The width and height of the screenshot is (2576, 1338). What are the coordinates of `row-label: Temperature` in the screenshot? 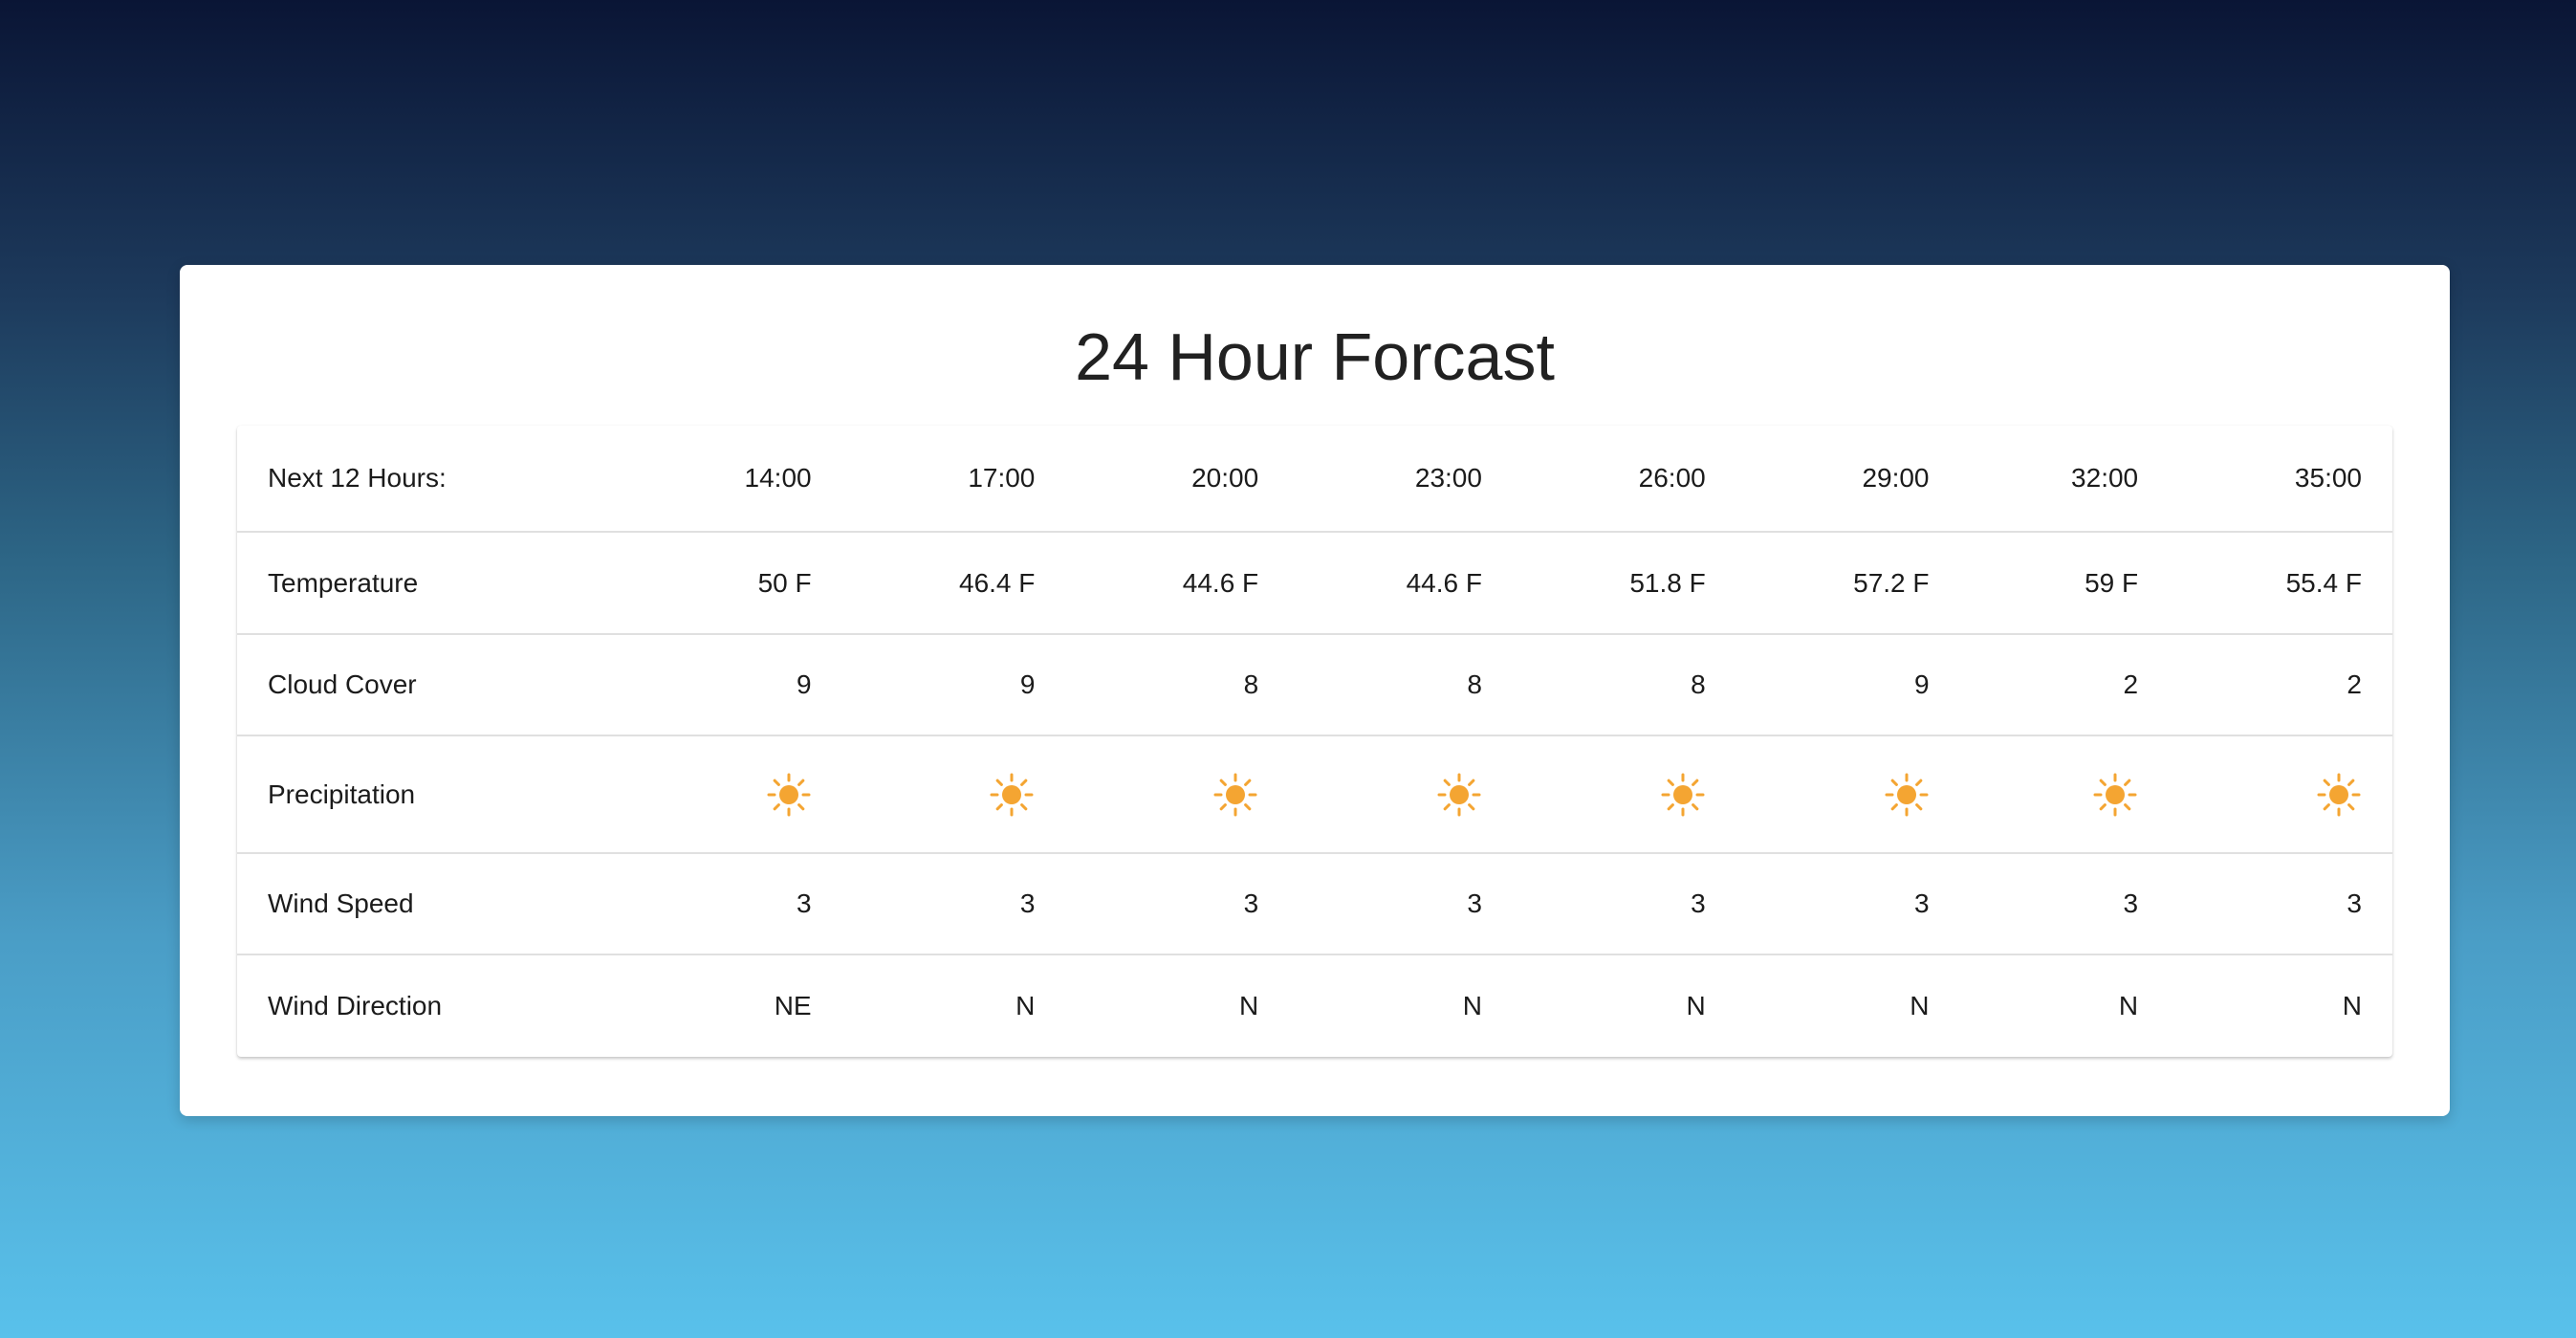 It's located at (435, 583).